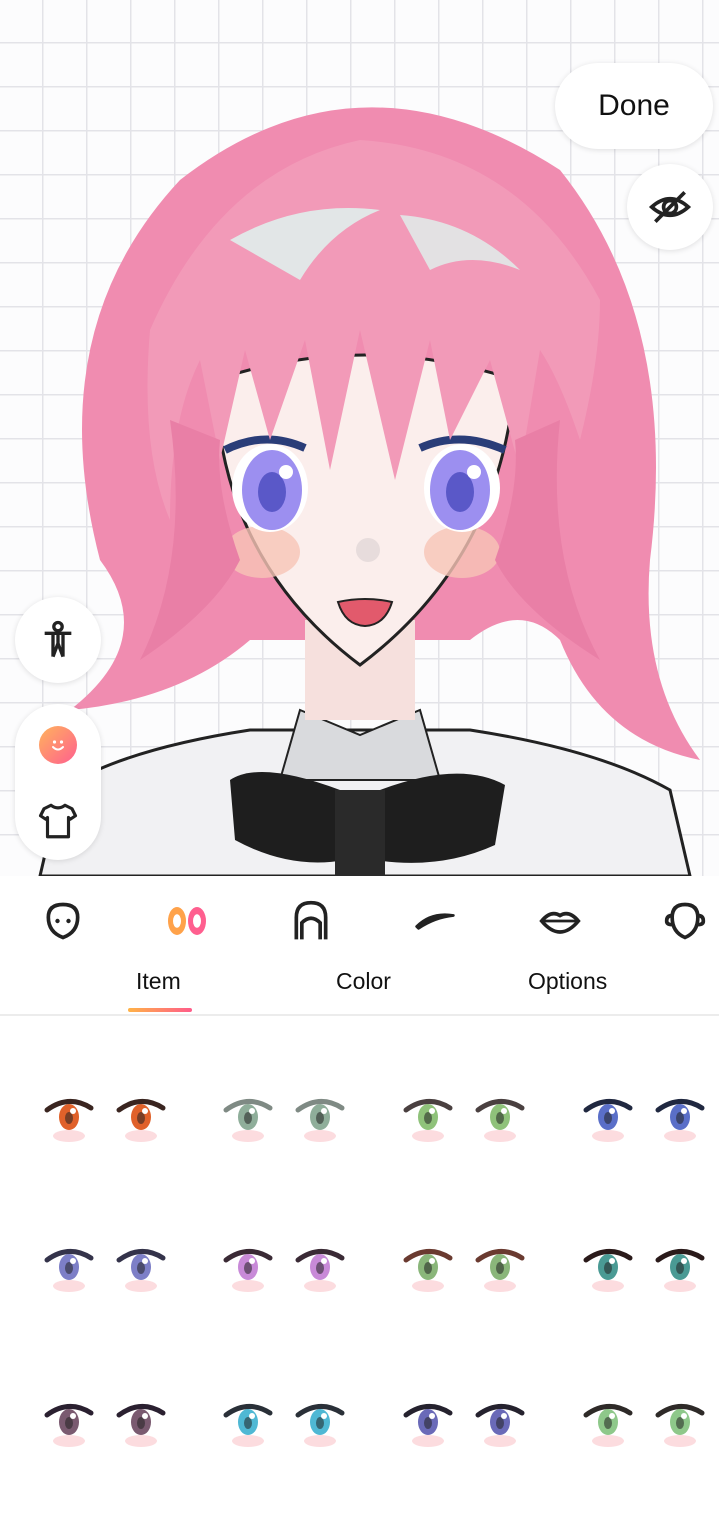 The width and height of the screenshot is (719, 1515). I want to click on eyes-icon, so click(187, 921).